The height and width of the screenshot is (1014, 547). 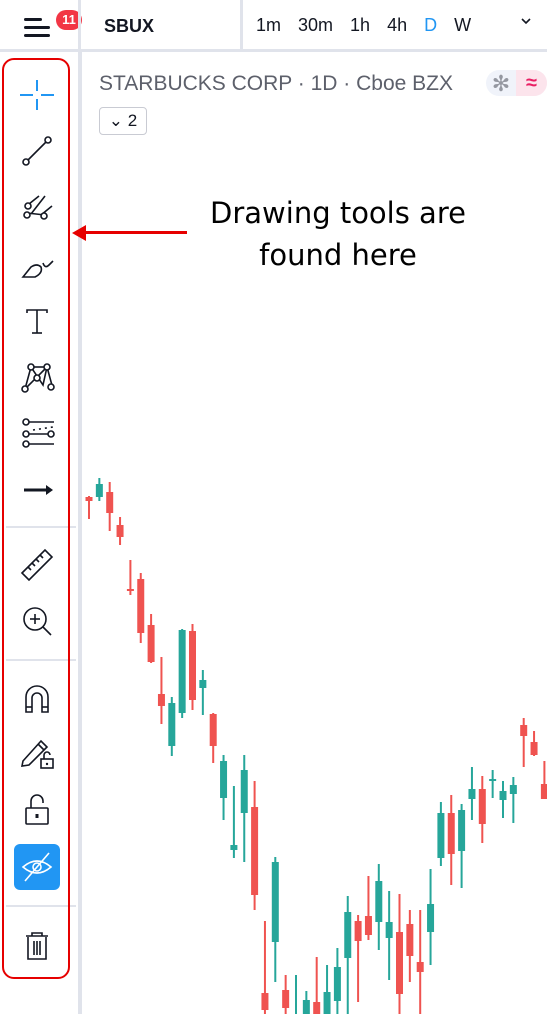 I want to click on interval-30m: 30m, so click(x=315, y=25).